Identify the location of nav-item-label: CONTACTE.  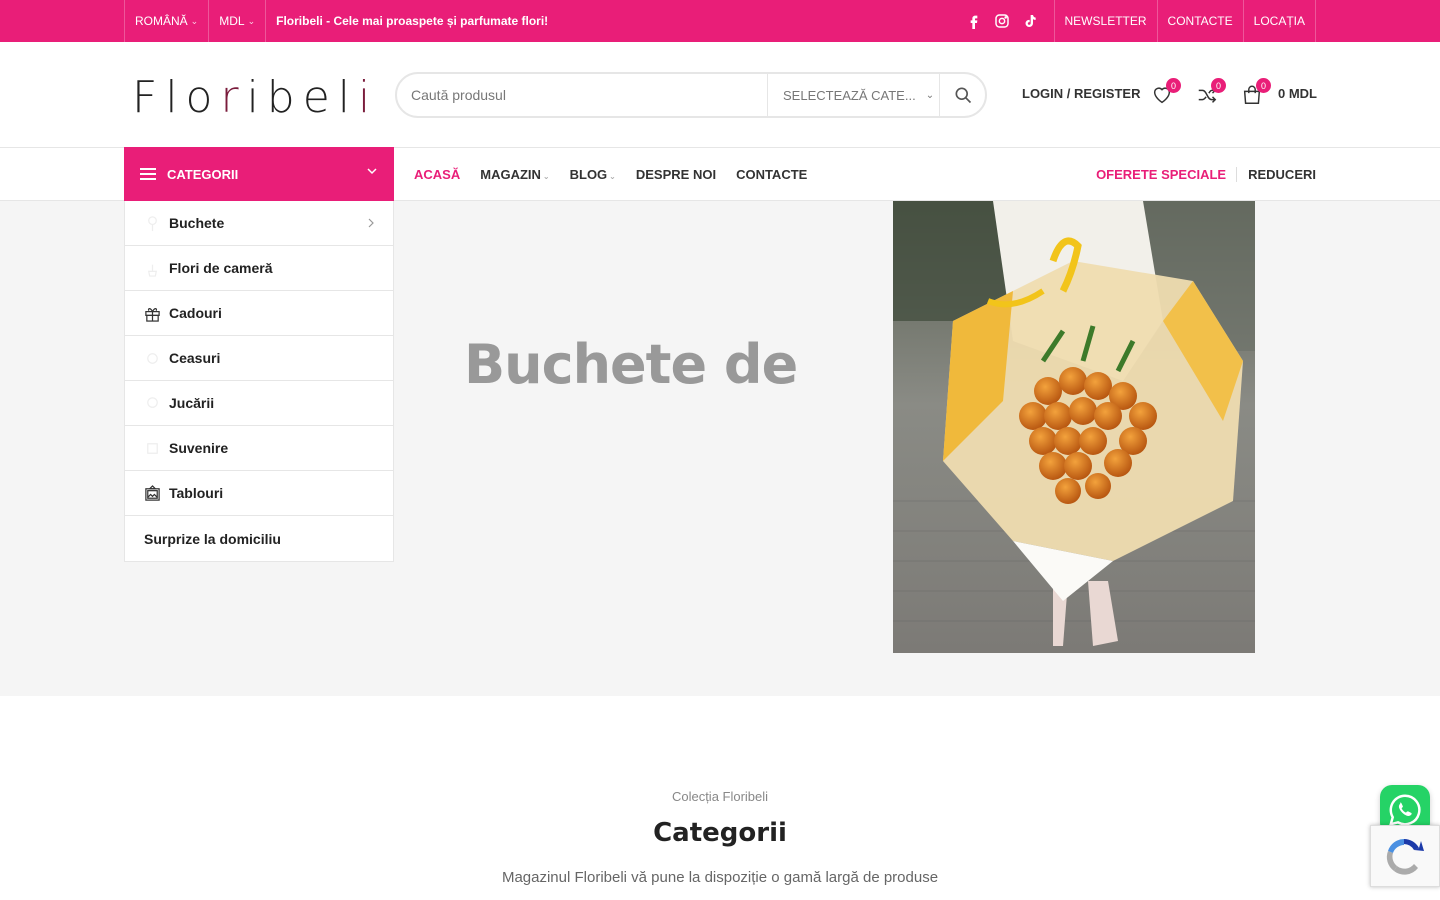
(772, 174).